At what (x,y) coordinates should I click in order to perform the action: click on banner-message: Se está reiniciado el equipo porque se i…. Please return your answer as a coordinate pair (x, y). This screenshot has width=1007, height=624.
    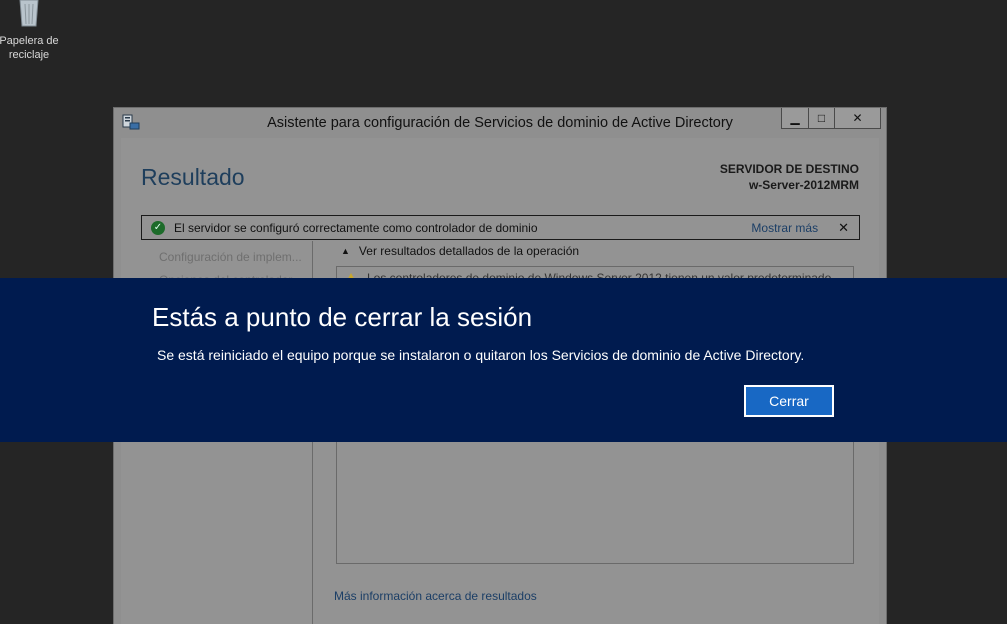
    Looking at the image, I should click on (481, 355).